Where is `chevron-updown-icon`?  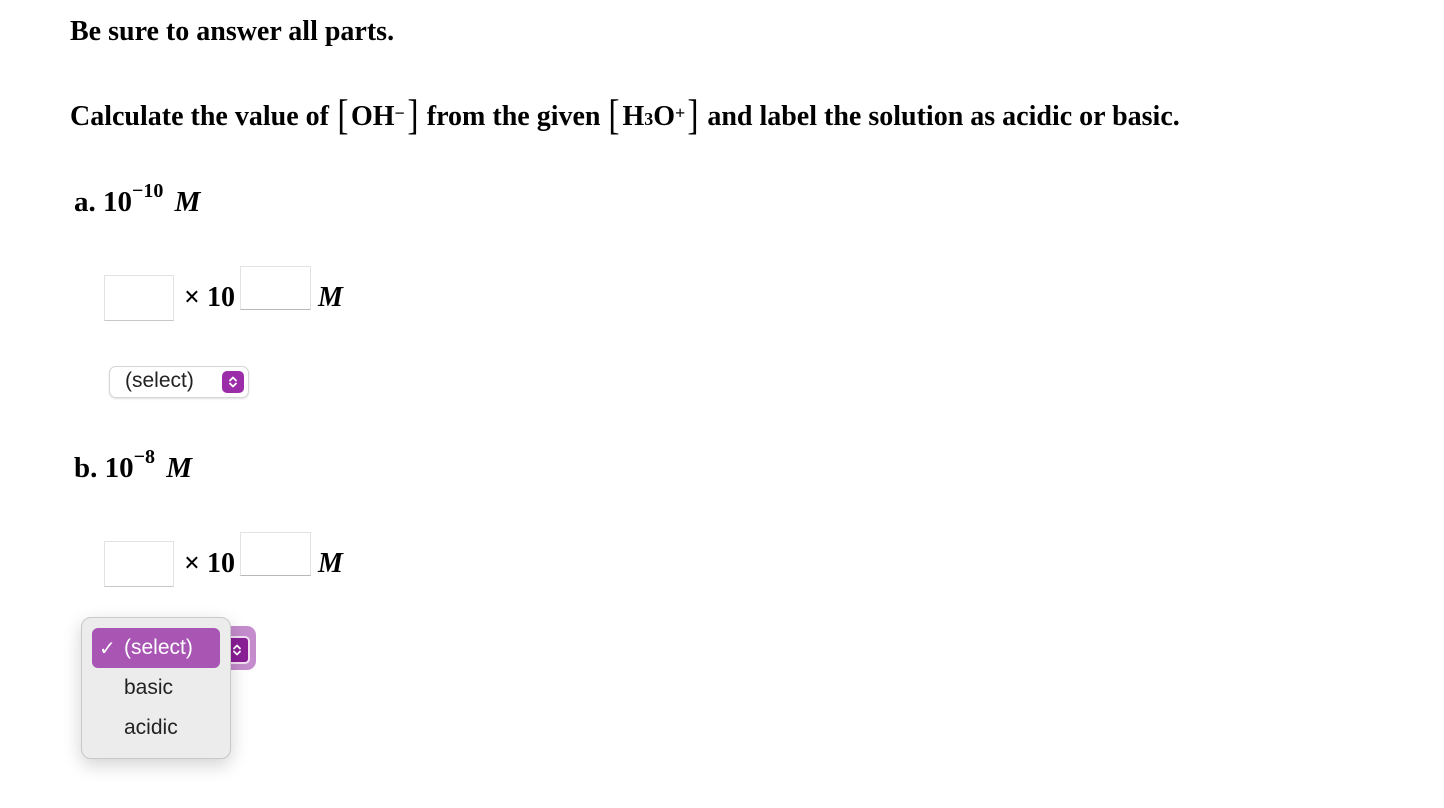 chevron-updown-icon is located at coordinates (233, 382).